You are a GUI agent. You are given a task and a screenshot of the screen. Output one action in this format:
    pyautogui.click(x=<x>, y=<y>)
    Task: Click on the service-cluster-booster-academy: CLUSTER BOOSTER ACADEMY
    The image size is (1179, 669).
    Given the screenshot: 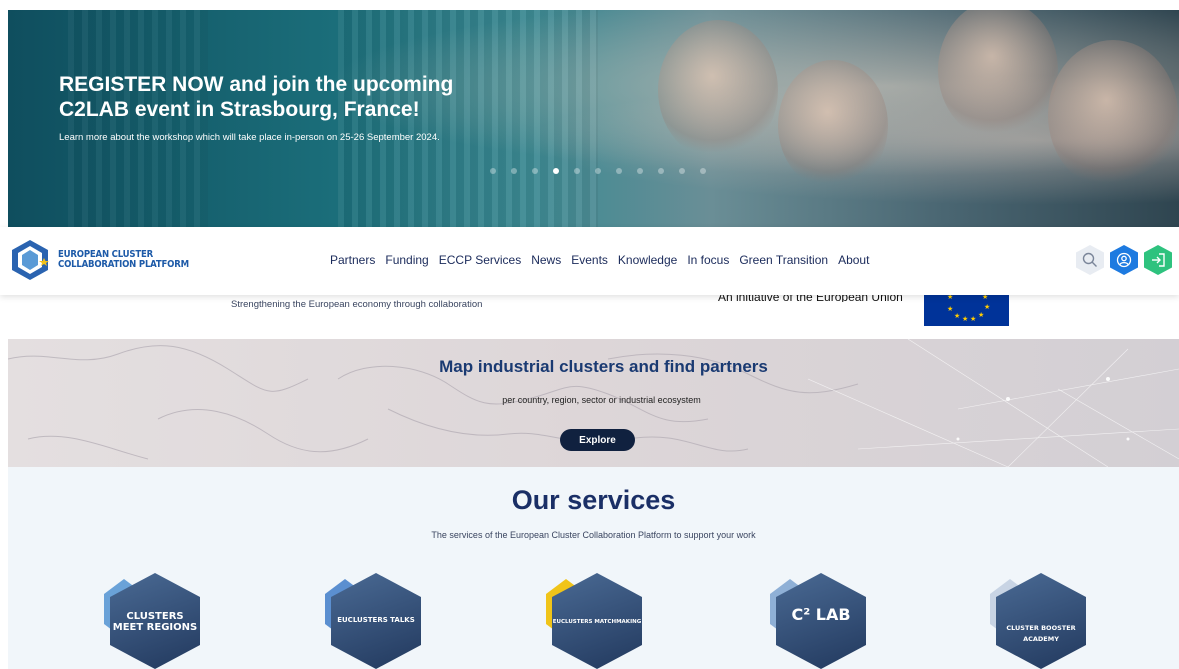 What is the action you would take?
    pyautogui.click(x=1038, y=621)
    